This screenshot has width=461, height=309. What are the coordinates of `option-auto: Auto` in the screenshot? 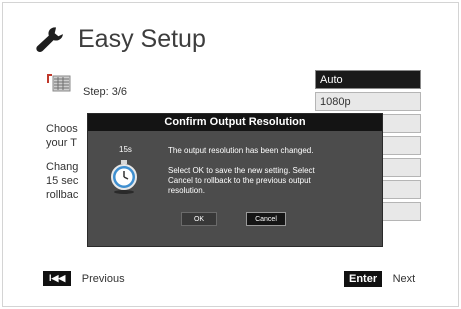 It's located at (368, 79).